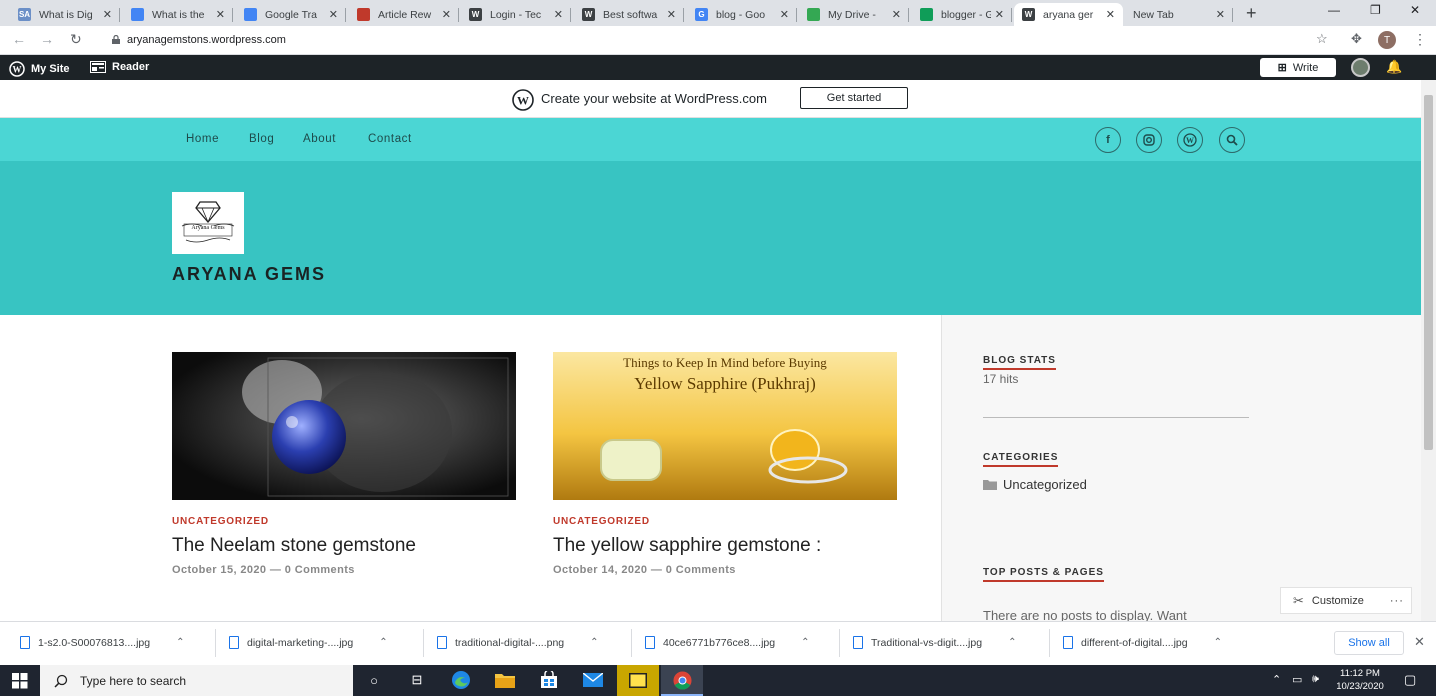 The width and height of the screenshot is (1436, 696). I want to click on edge-icon, so click(461, 680).